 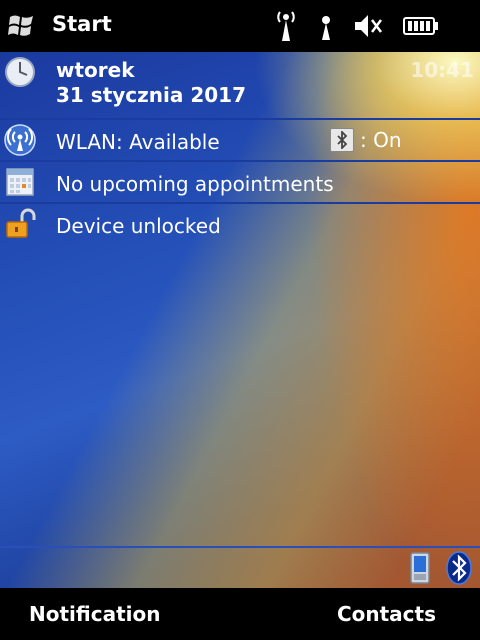 I want to click on start-menu-label: Start, so click(x=82, y=24).